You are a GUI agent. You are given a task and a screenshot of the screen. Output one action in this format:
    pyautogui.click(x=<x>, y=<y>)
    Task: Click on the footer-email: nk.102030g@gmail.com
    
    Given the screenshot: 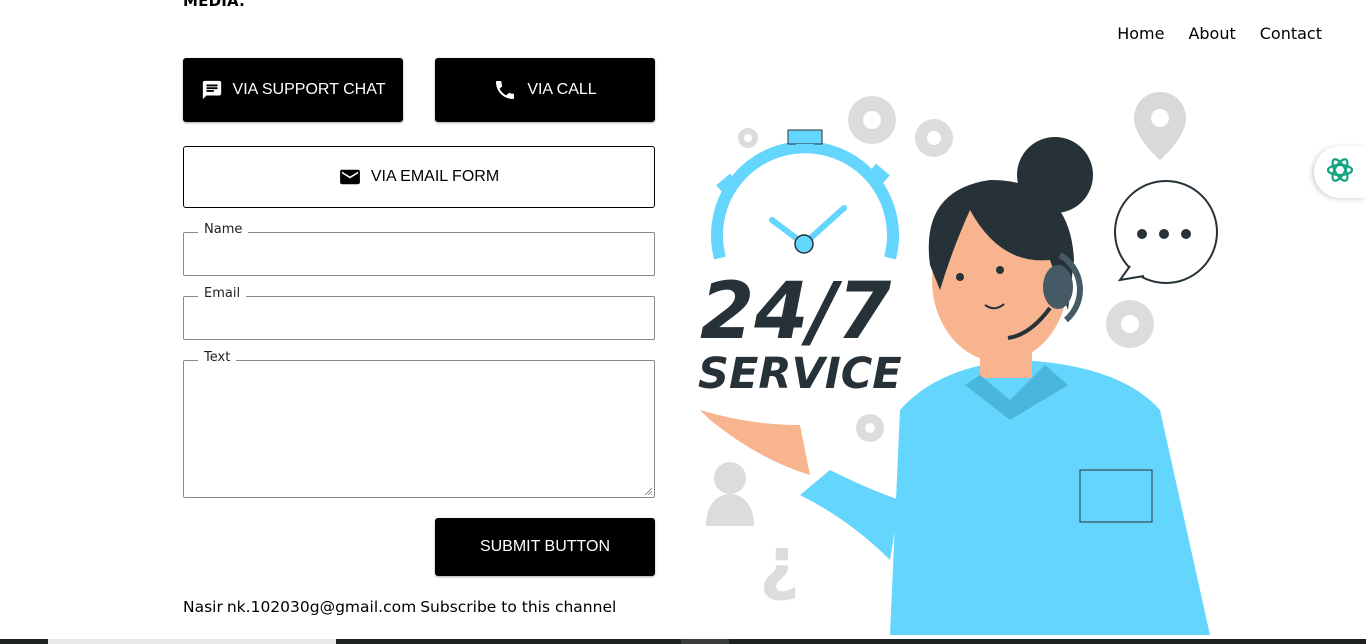 What is the action you would take?
    pyautogui.click(x=321, y=607)
    